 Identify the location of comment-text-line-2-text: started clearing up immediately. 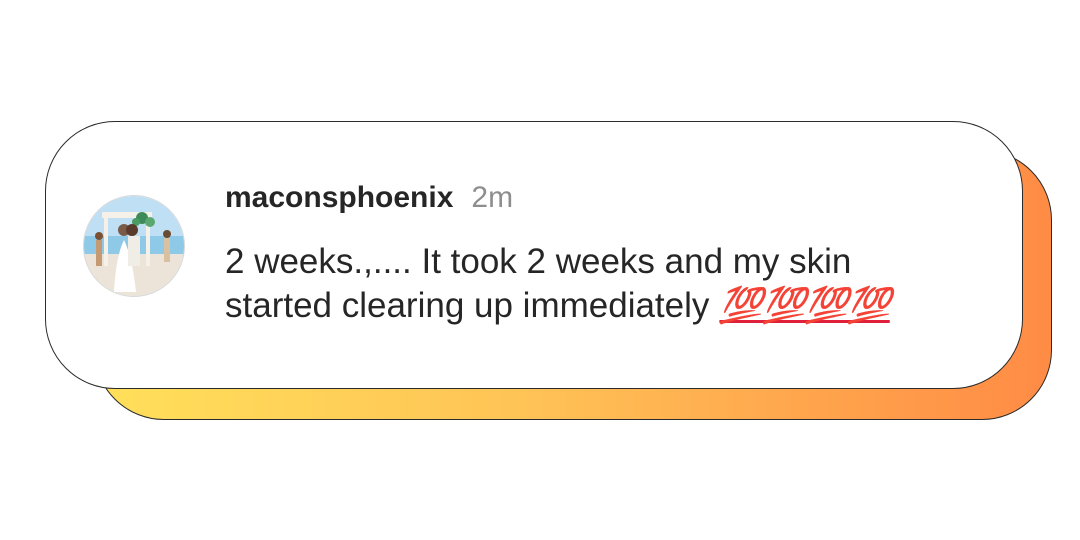
(467, 305).